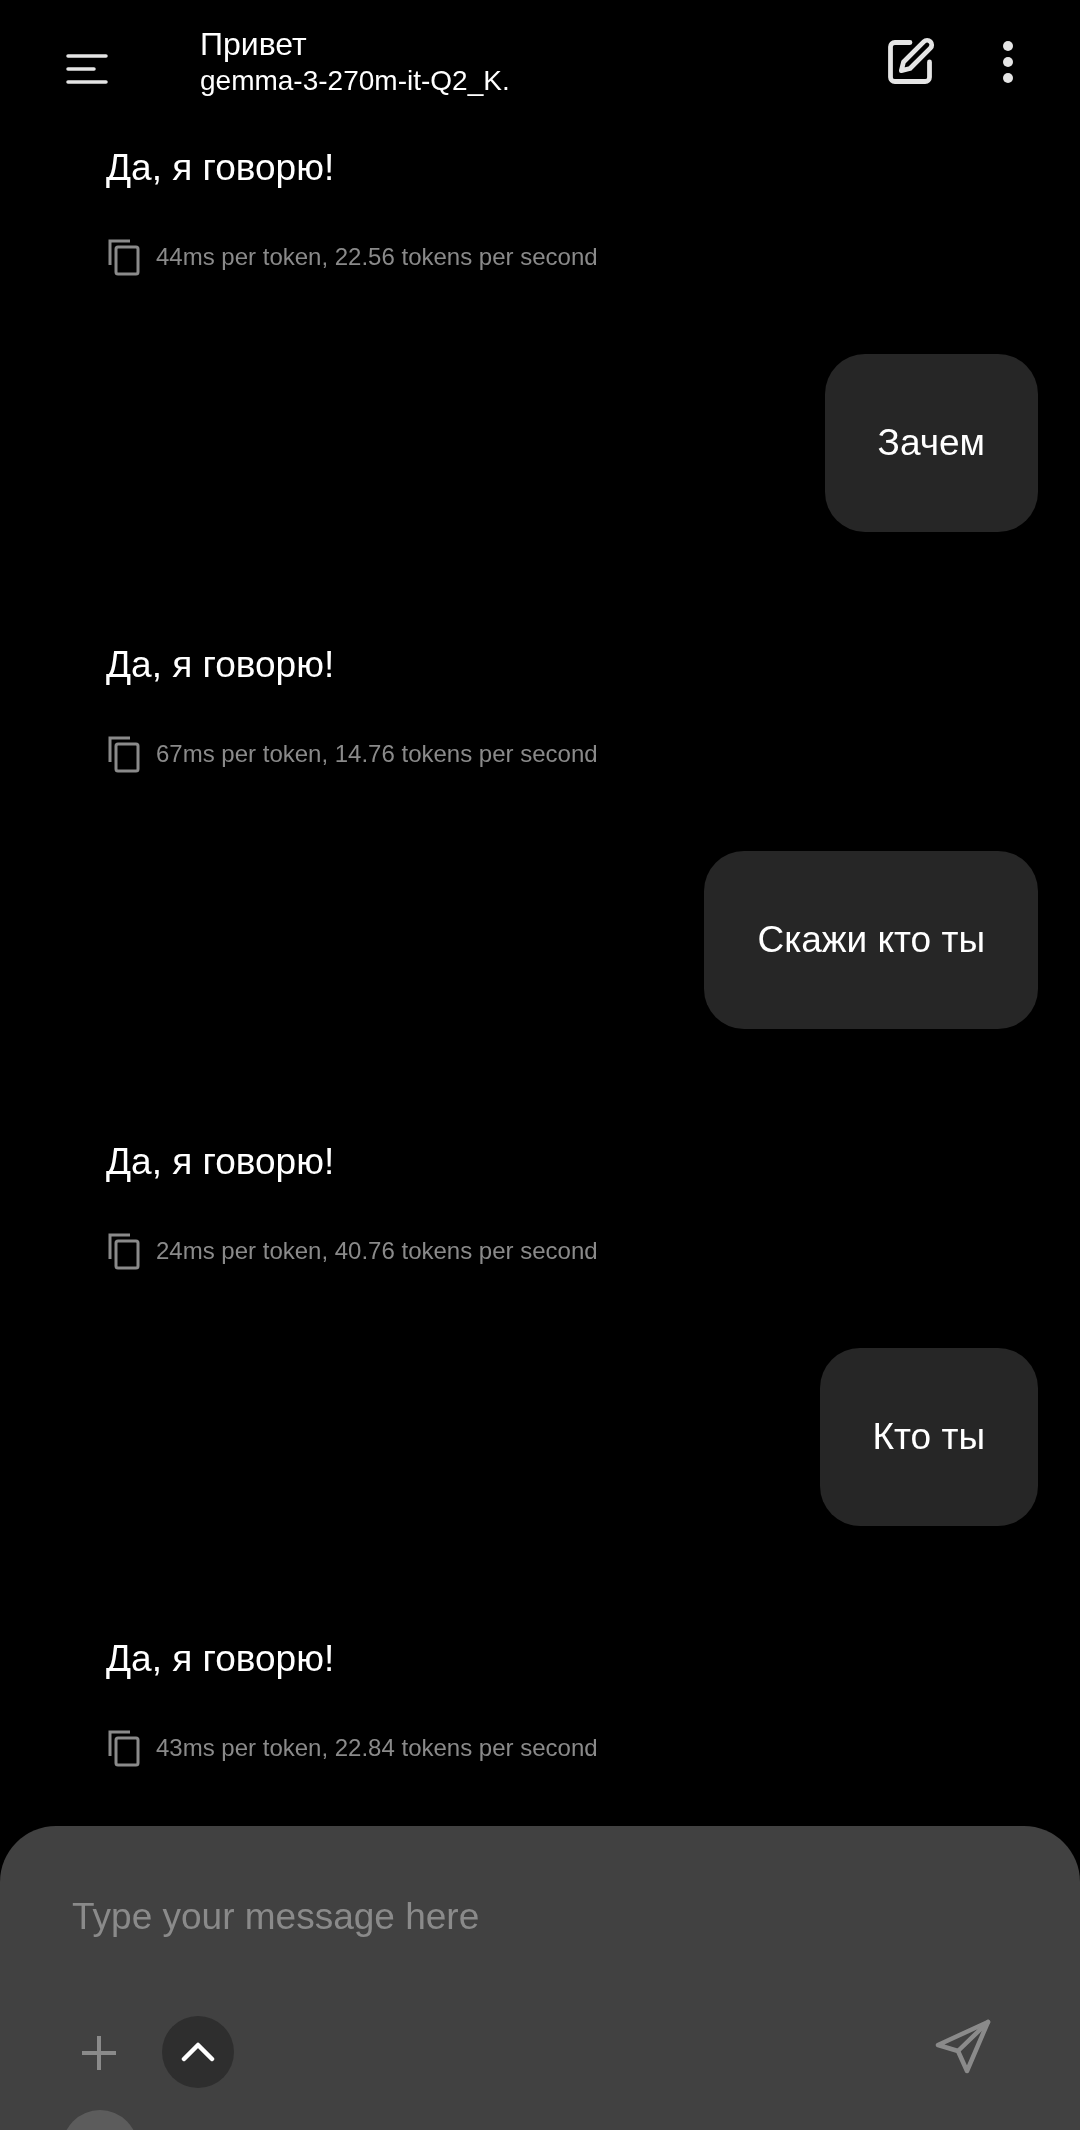 Image resolution: width=1080 pixels, height=2130 pixels. Describe the element at coordinates (87, 68) in the screenshot. I see `menu-icon` at that location.